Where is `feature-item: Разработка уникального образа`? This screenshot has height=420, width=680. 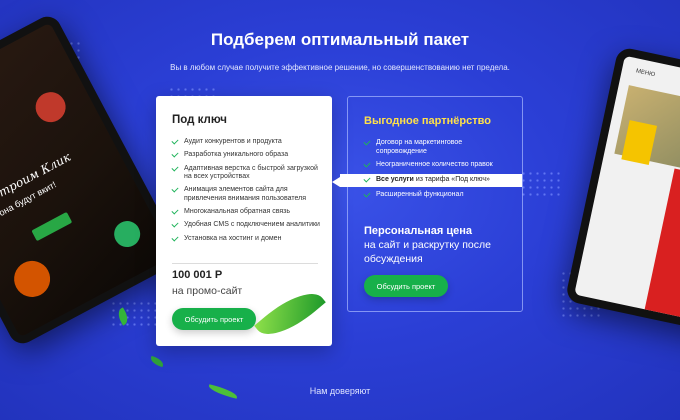
feature-item: Разработка уникального образа is located at coordinates (246, 155).